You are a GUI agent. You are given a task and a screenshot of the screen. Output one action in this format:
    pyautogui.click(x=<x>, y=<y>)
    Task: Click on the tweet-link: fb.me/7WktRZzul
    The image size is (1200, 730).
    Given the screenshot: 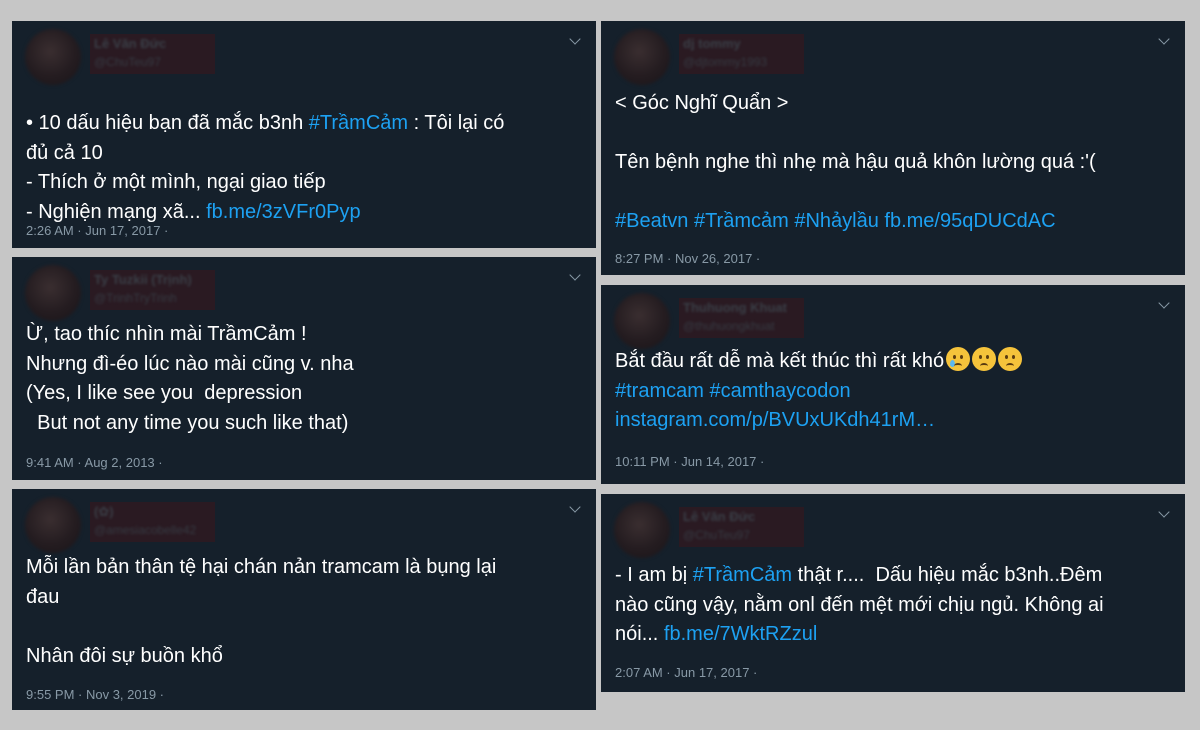 What is the action you would take?
    pyautogui.click(x=740, y=634)
    